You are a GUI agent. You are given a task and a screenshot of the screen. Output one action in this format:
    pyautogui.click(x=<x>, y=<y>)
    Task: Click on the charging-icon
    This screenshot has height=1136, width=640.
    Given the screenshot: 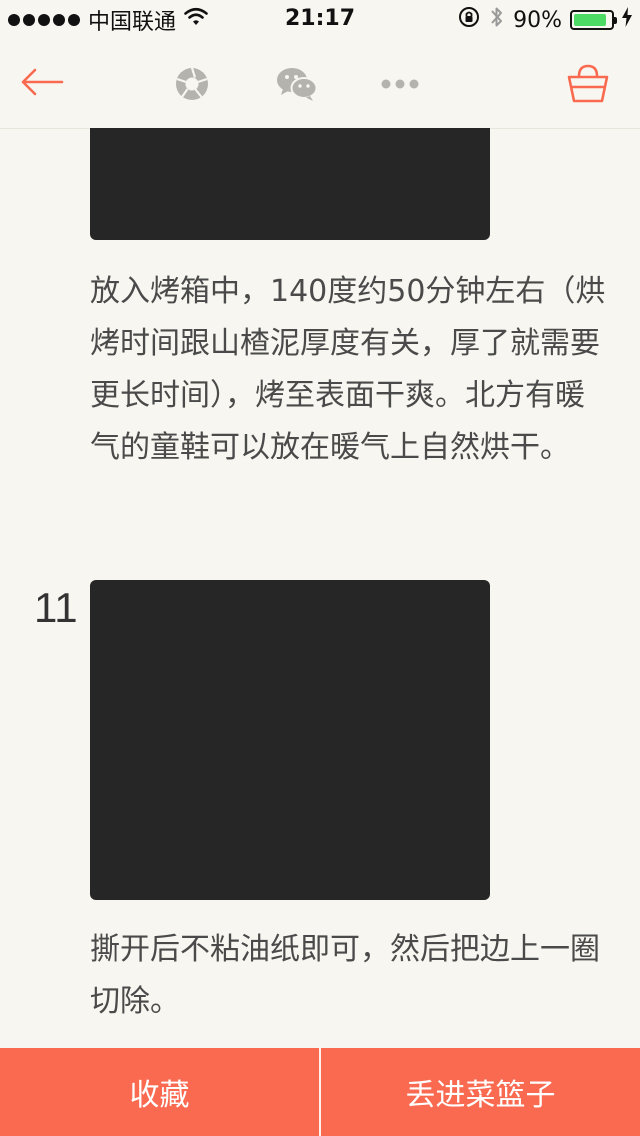 What is the action you would take?
    pyautogui.click(x=627, y=20)
    